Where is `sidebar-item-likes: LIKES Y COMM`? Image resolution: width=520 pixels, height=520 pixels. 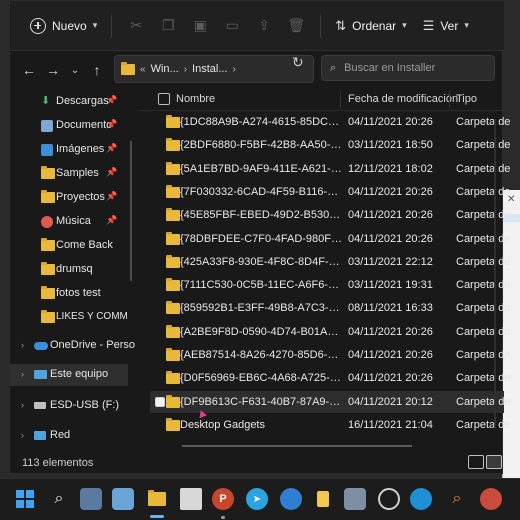 sidebar-item-likes: LIKES Y COMM is located at coordinates (69, 318).